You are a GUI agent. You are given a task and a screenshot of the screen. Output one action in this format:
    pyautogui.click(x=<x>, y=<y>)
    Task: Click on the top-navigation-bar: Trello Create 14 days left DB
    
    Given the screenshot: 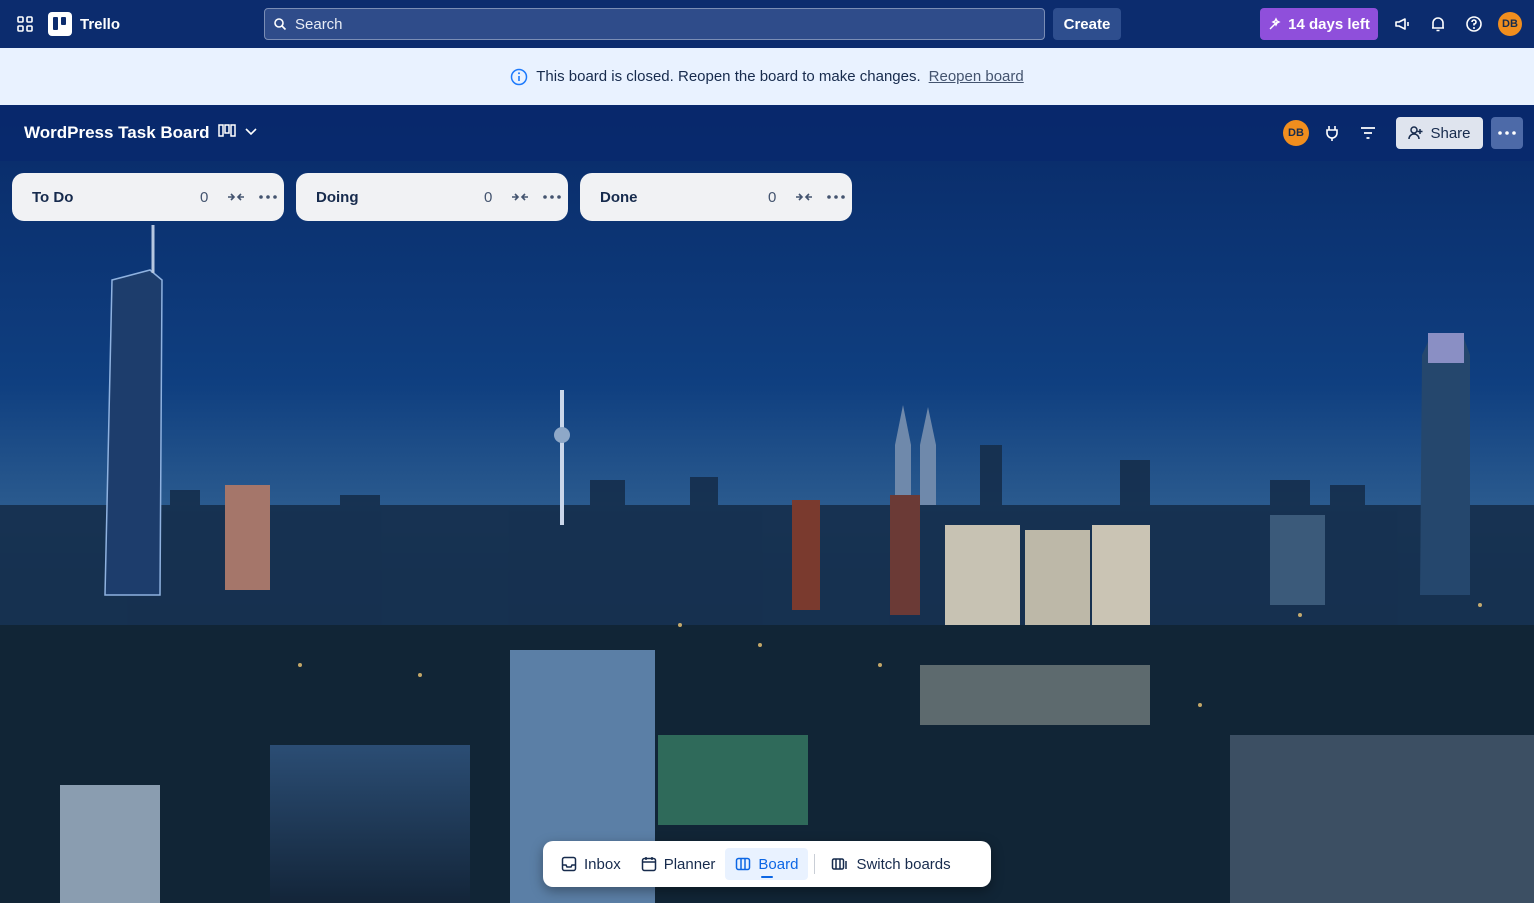 What is the action you would take?
    pyautogui.click(x=767, y=24)
    